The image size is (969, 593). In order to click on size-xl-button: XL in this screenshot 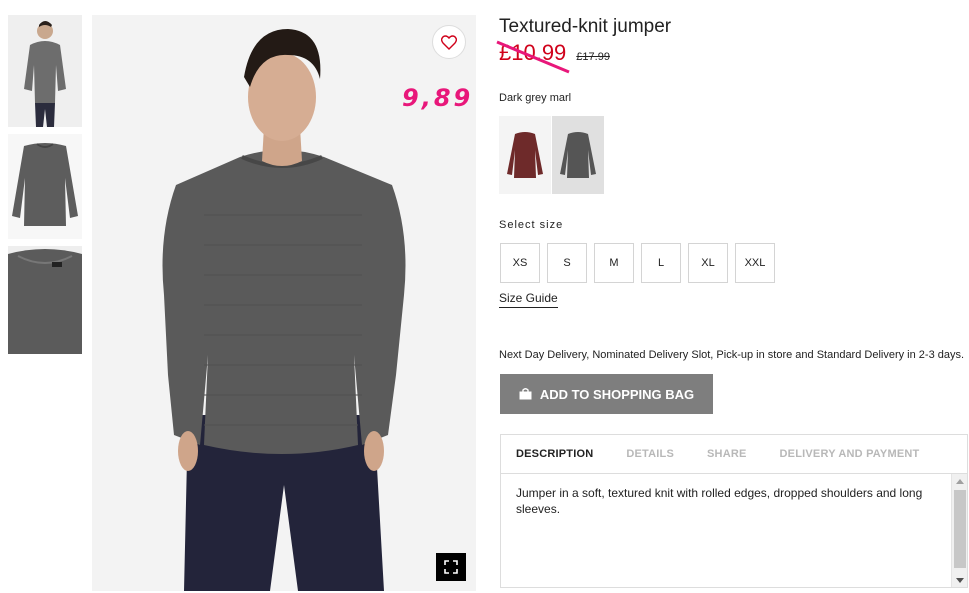, I will do `click(708, 263)`.